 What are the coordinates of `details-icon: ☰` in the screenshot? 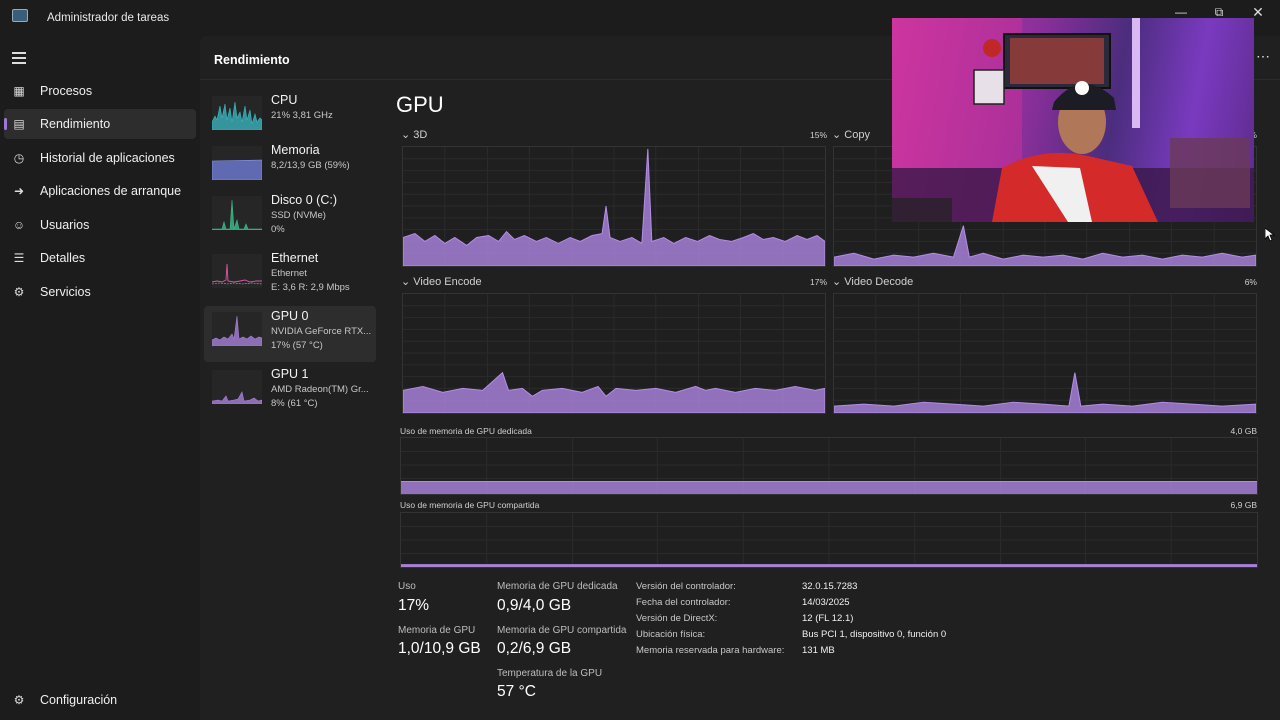 It's located at (19, 258).